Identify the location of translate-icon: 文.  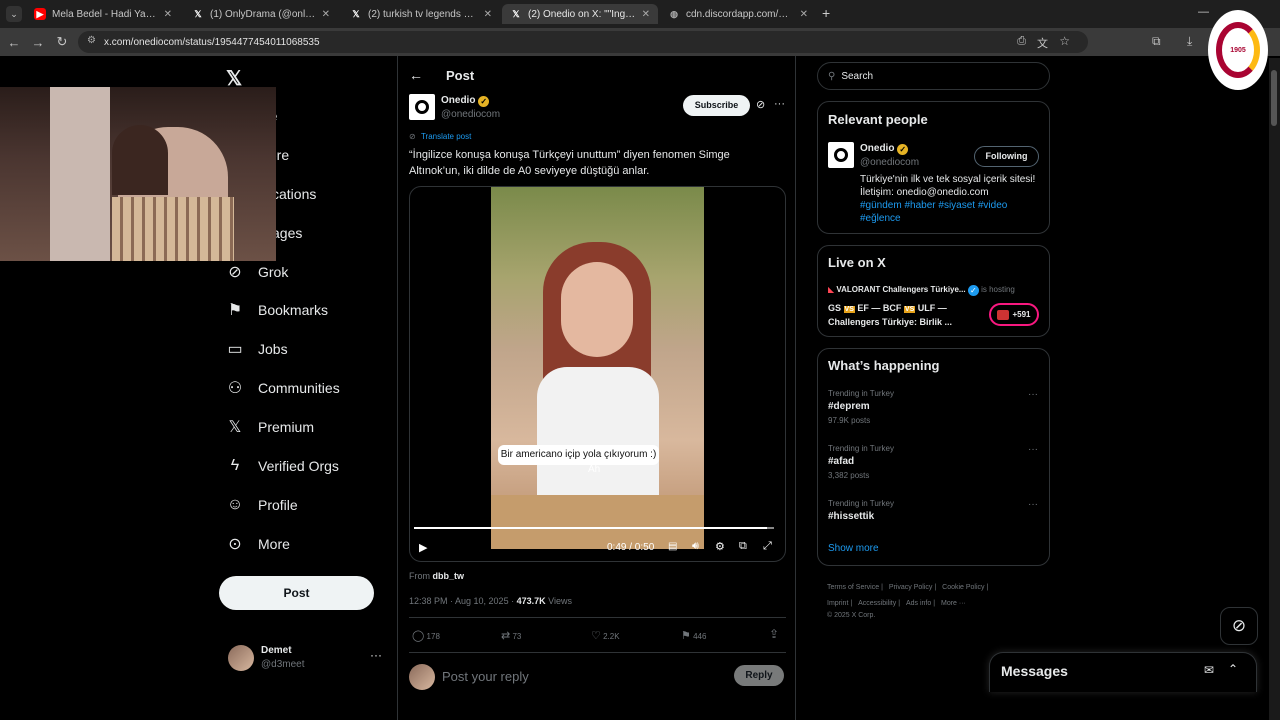
(1042, 43).